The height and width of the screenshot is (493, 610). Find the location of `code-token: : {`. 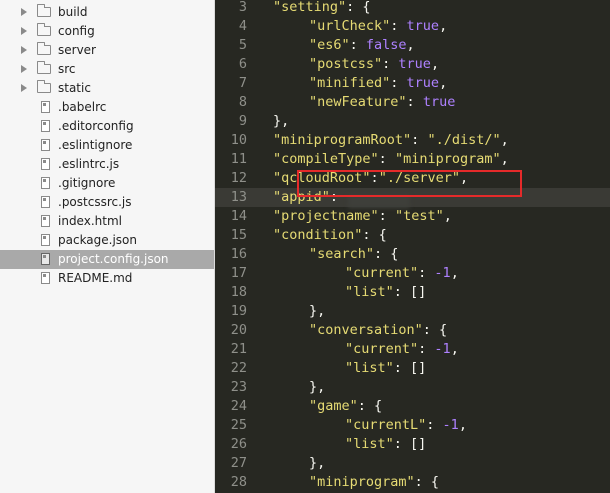

code-token: : { is located at coordinates (370, 406).